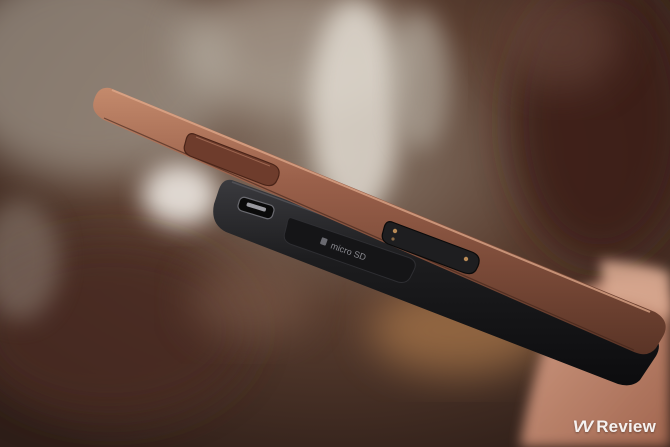  What do you see at coordinates (583, 426) in the screenshot?
I see `watermark-logo-icon: VV` at bounding box center [583, 426].